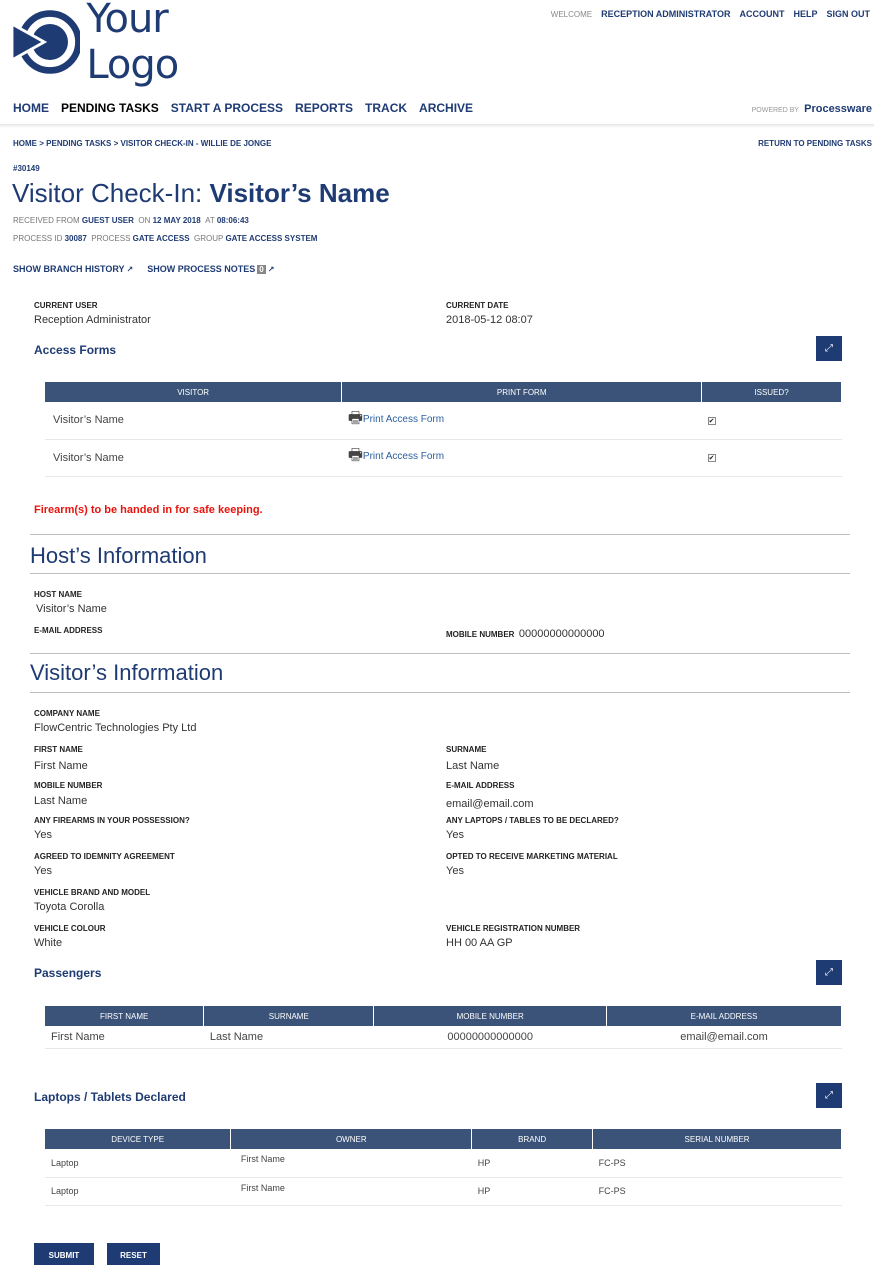  What do you see at coordinates (446, 108) in the screenshot?
I see `nav-archive: ARCHIVE` at bounding box center [446, 108].